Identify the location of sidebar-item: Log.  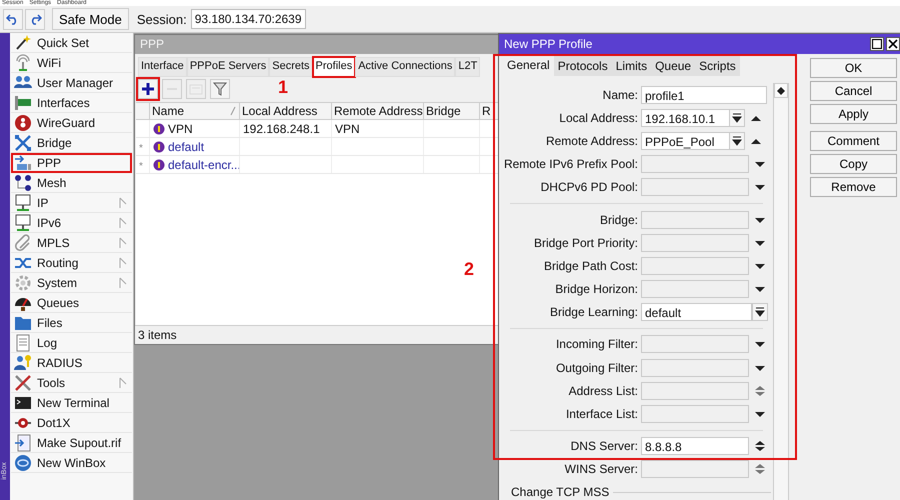
(71, 343).